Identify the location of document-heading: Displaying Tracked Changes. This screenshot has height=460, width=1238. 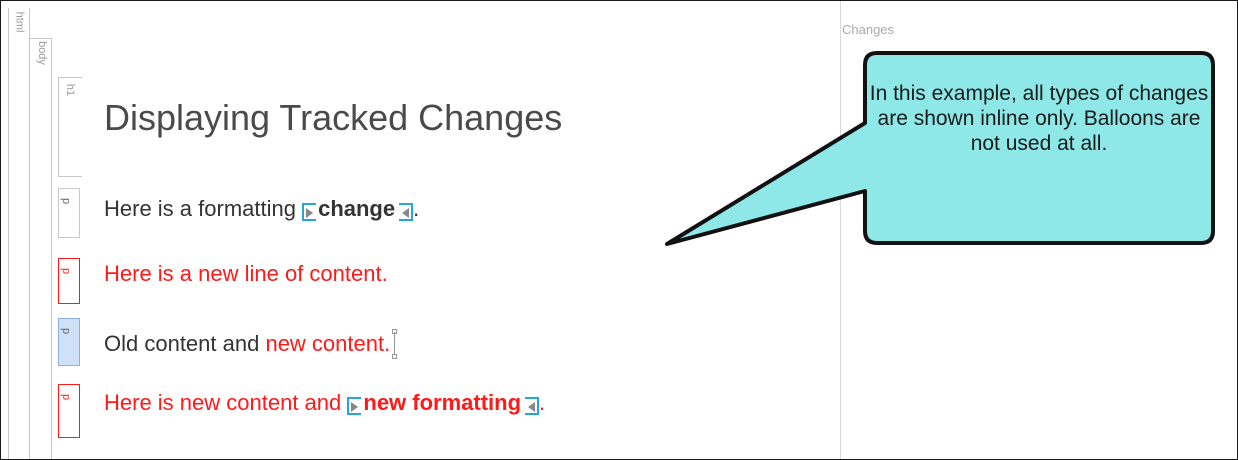
(333, 118).